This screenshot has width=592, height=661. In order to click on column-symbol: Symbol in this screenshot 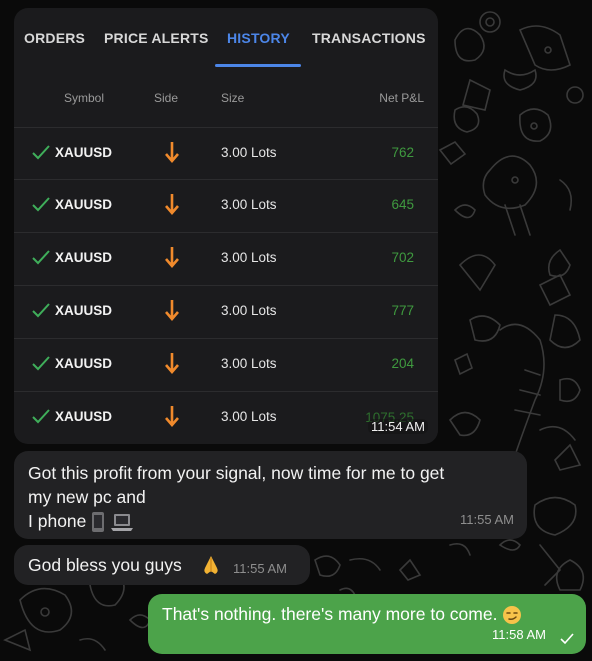, I will do `click(84, 98)`.